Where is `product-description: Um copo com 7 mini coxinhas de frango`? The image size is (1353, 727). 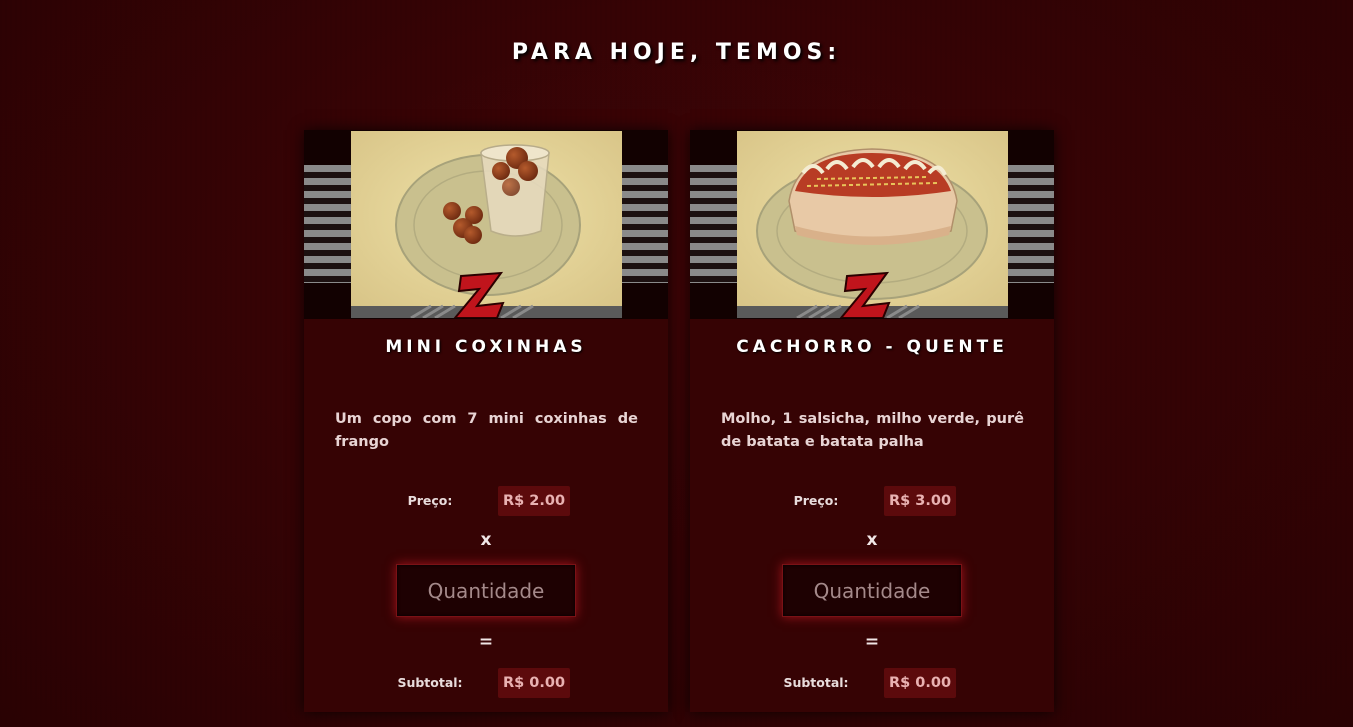 product-description: Um copo com 7 mini coxinhas de frango is located at coordinates (486, 430).